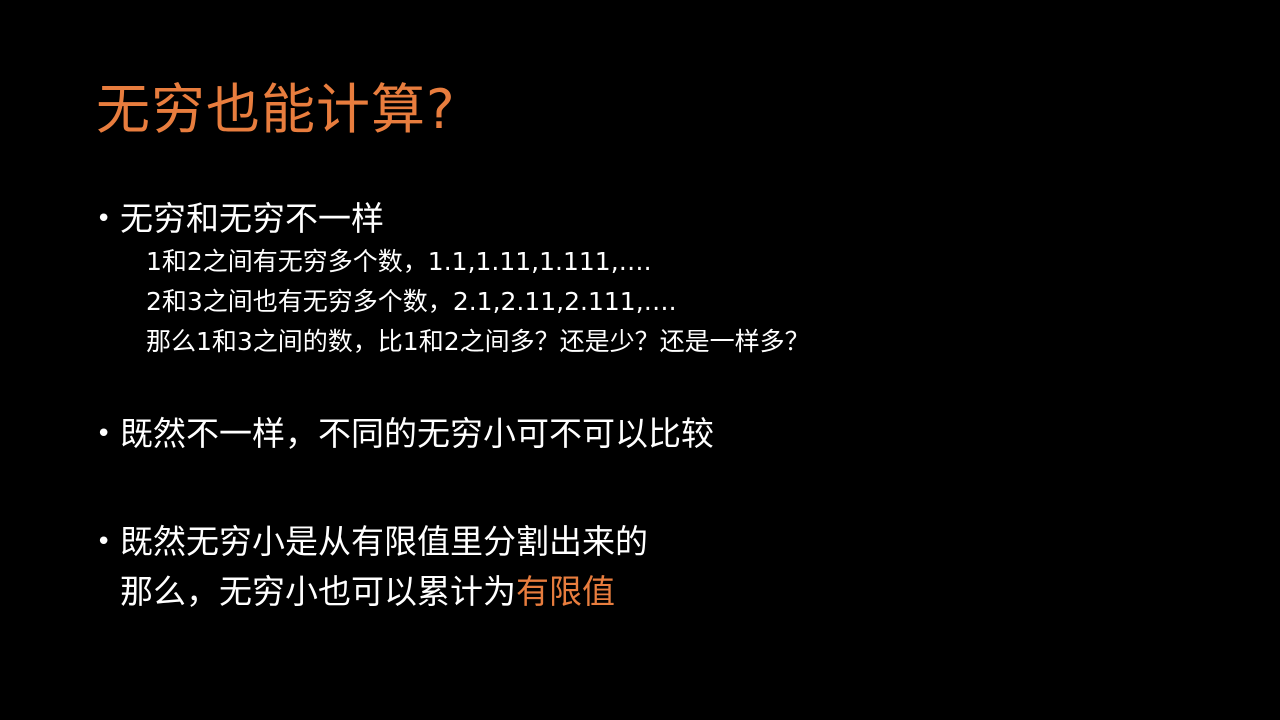  Describe the element at coordinates (417, 433) in the screenshot. I see `bullet-text: 既然不一样，不同的无穷小可不可以比较` at that location.